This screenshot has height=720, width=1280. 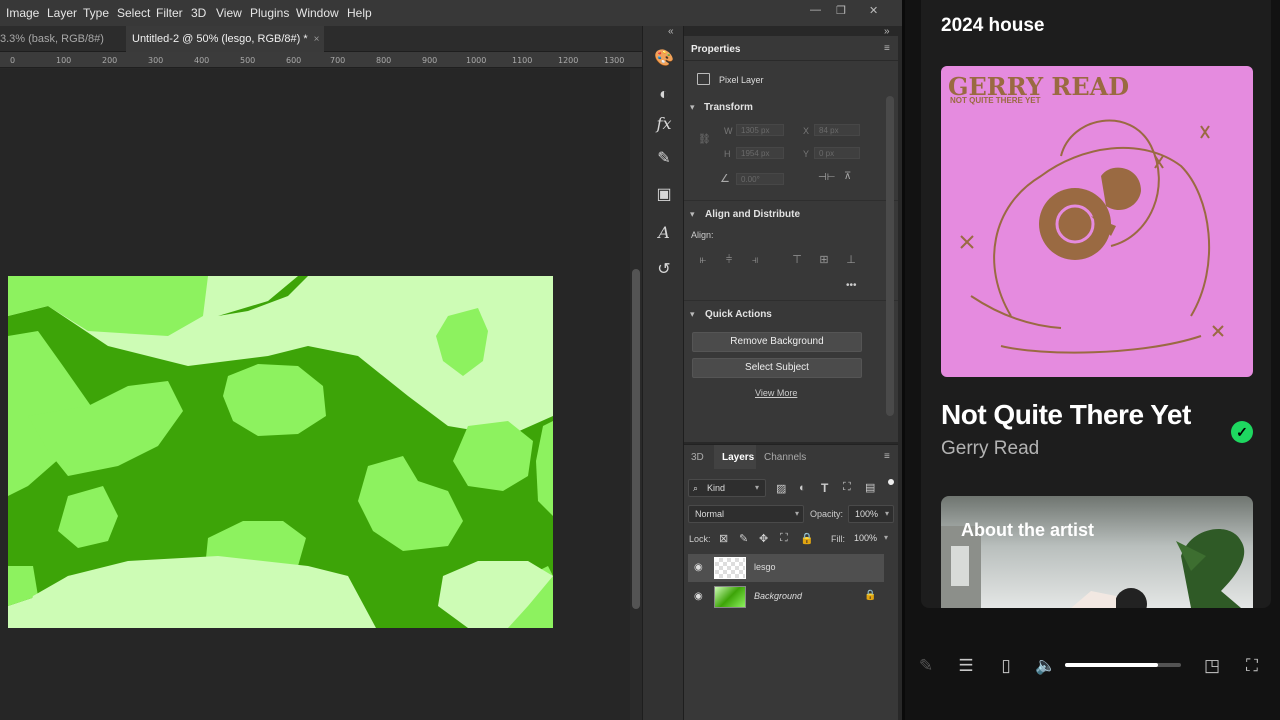 I want to click on more-options-icon: •••, so click(x=851, y=285).